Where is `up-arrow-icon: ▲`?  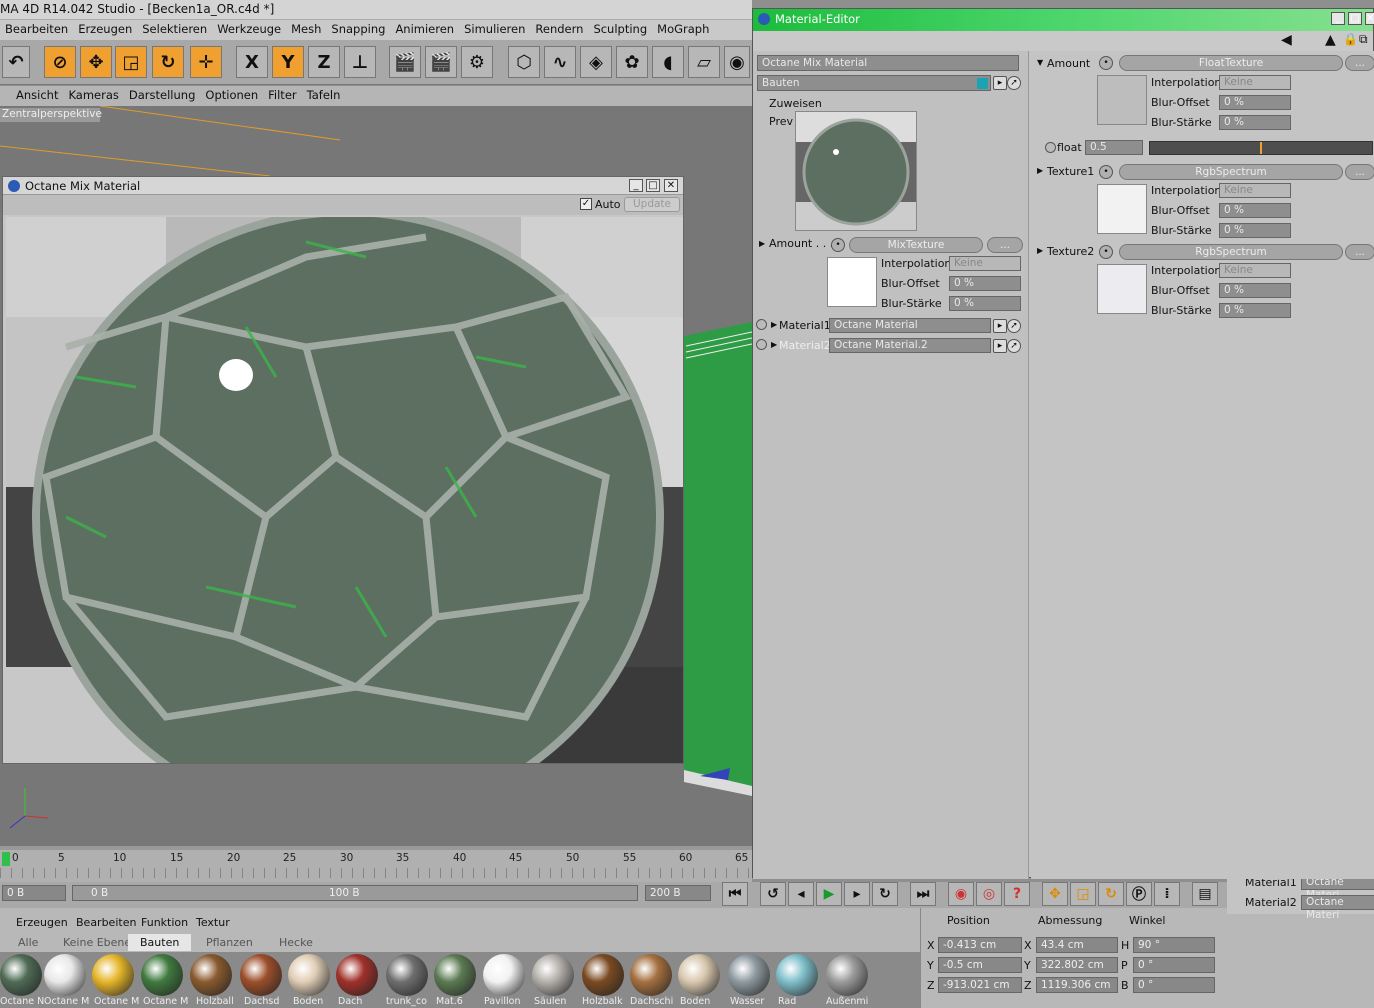 up-arrow-icon: ▲ is located at coordinates (1330, 40).